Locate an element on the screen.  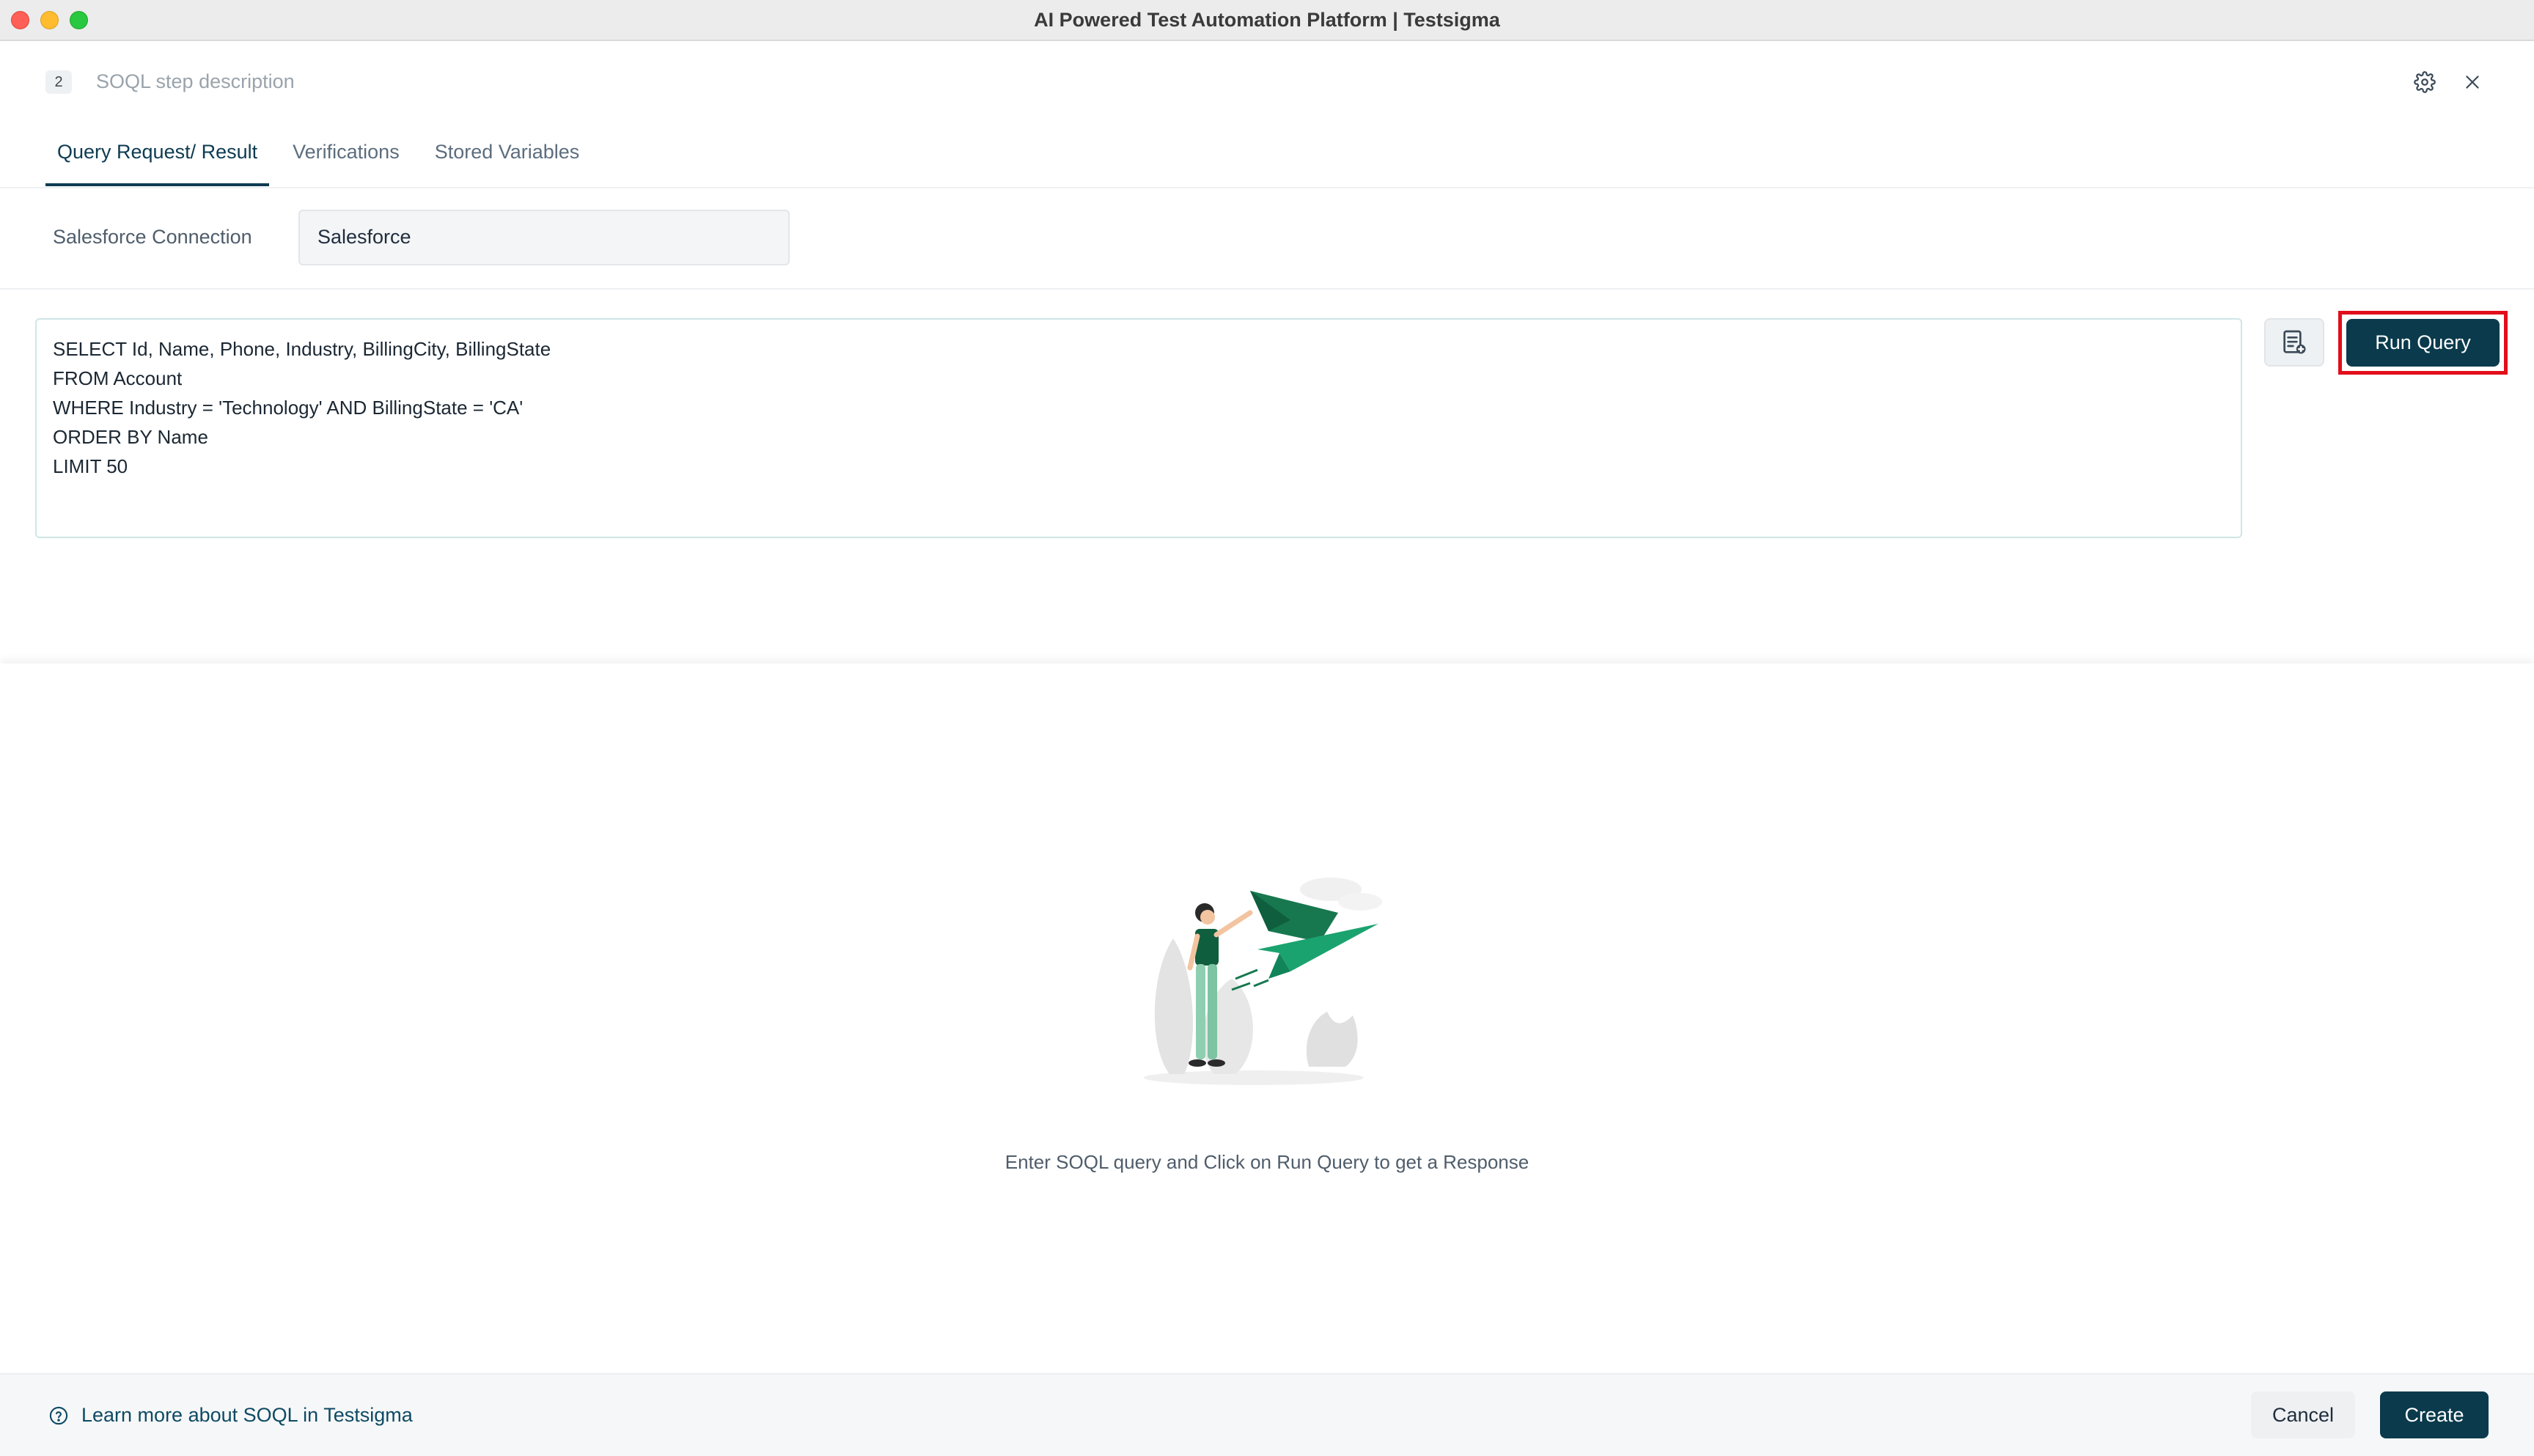
run-query-button: Run Query is located at coordinates (2423, 343).